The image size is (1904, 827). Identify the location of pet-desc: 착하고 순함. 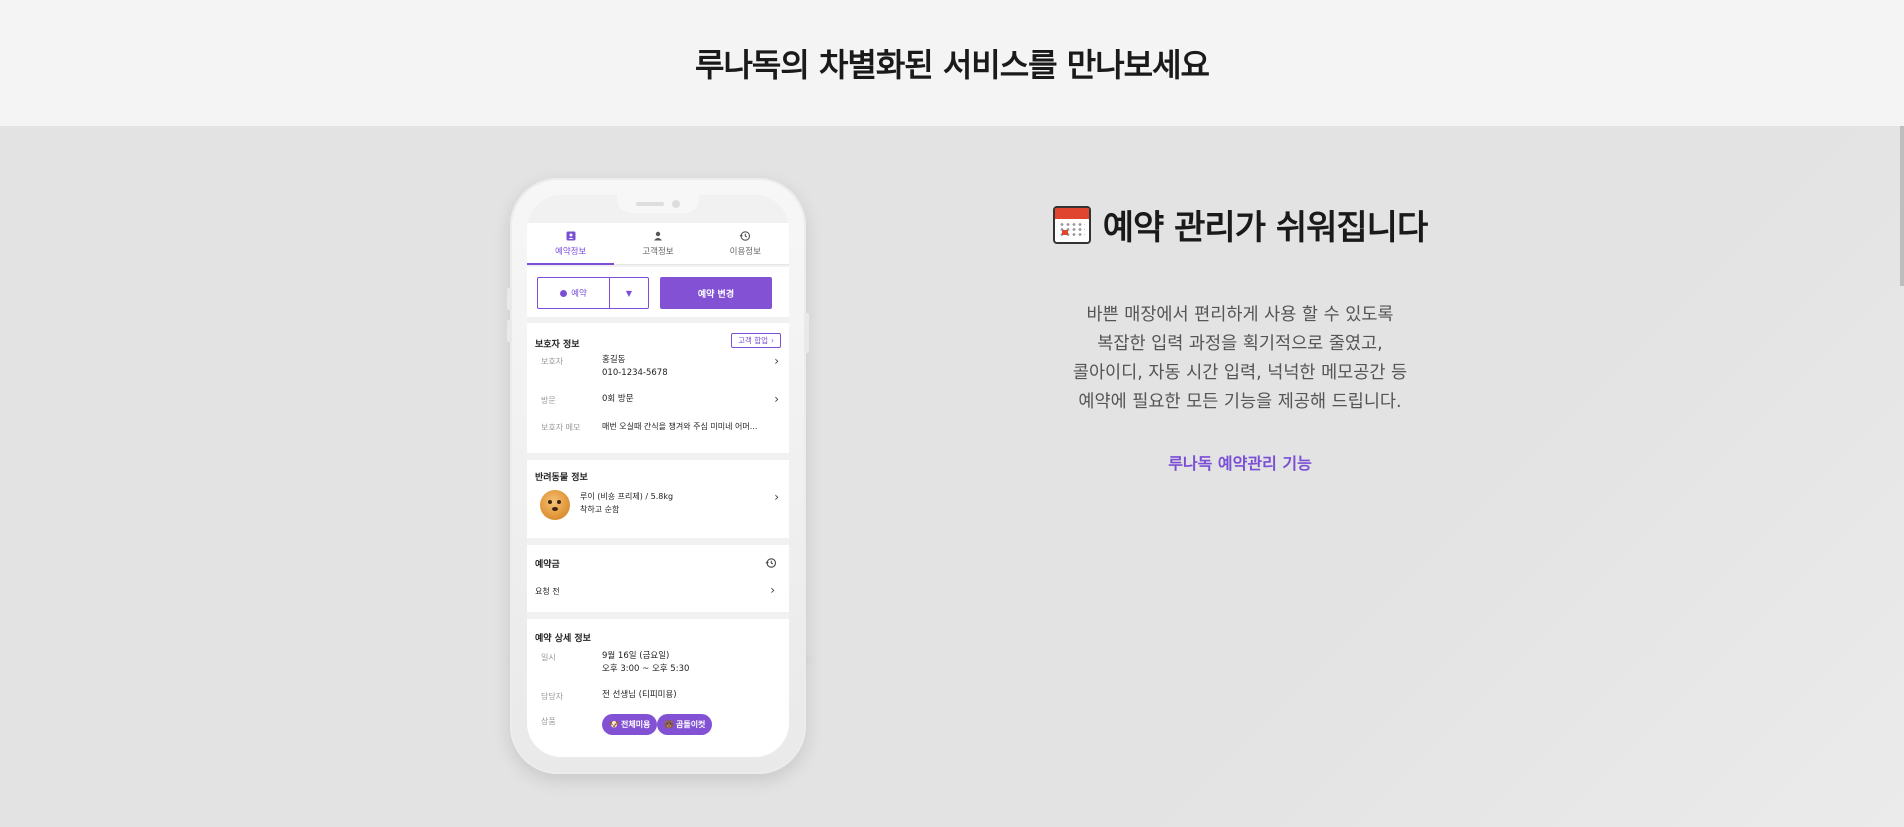
(600, 509).